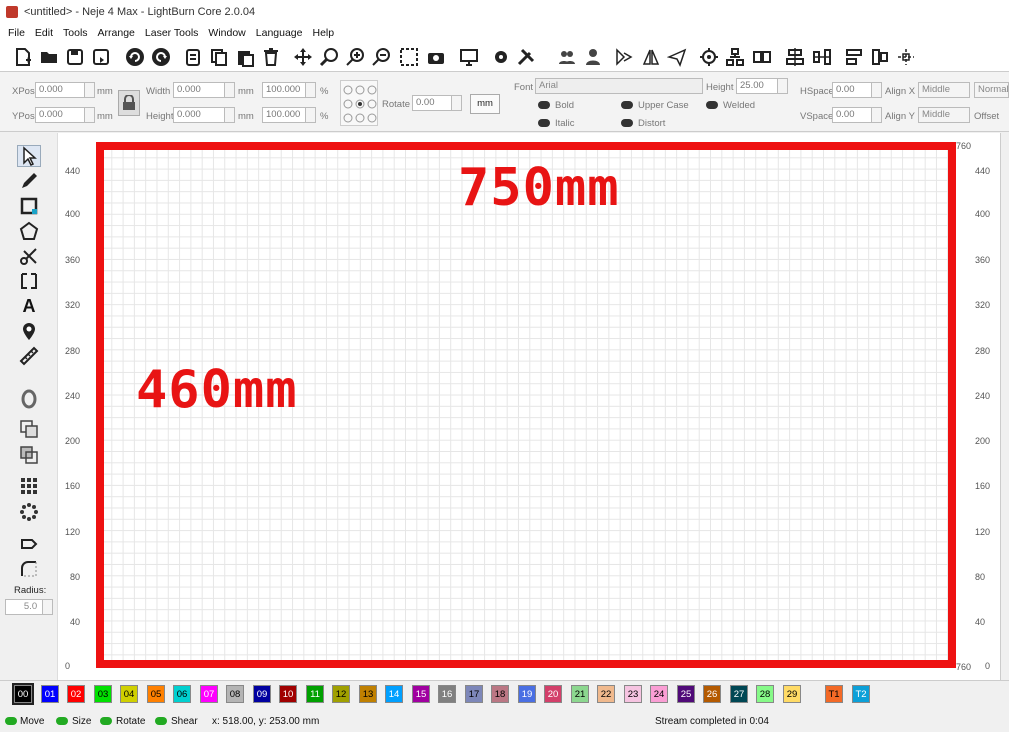 The height and width of the screenshot is (732, 1009). What do you see at coordinates (129, 103) in the screenshot?
I see `lock-icon` at bounding box center [129, 103].